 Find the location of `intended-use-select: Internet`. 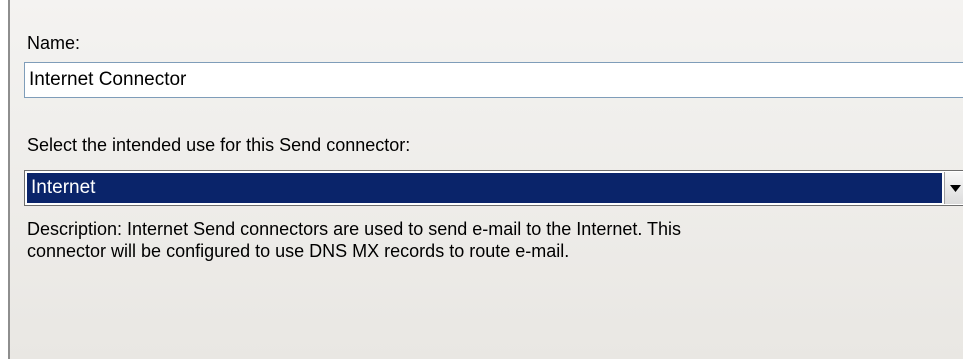

intended-use-select: Internet is located at coordinates (493, 188).